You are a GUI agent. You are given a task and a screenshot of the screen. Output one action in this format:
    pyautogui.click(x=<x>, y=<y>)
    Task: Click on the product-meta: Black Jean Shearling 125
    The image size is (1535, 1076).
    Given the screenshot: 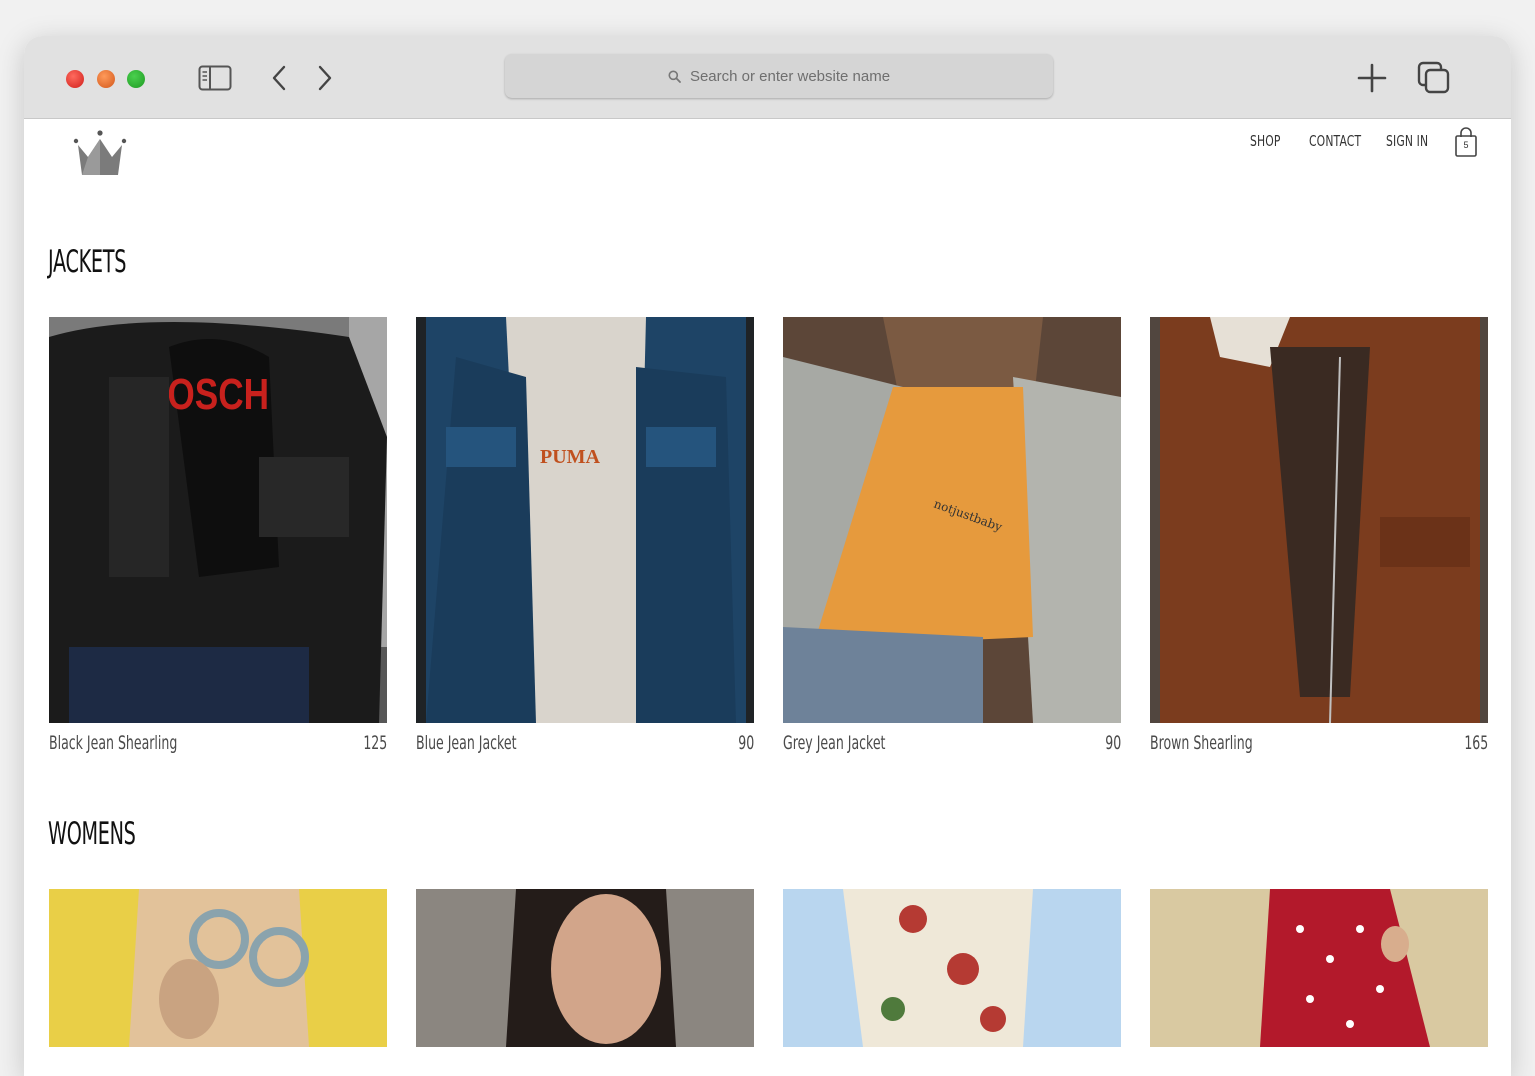 What is the action you would take?
    pyautogui.click(x=218, y=747)
    